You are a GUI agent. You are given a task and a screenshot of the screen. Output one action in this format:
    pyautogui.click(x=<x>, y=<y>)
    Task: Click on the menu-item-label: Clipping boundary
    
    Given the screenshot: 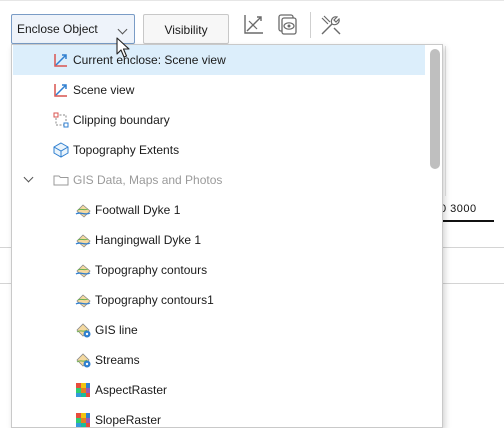 What is the action you would take?
    pyautogui.click(x=121, y=120)
    